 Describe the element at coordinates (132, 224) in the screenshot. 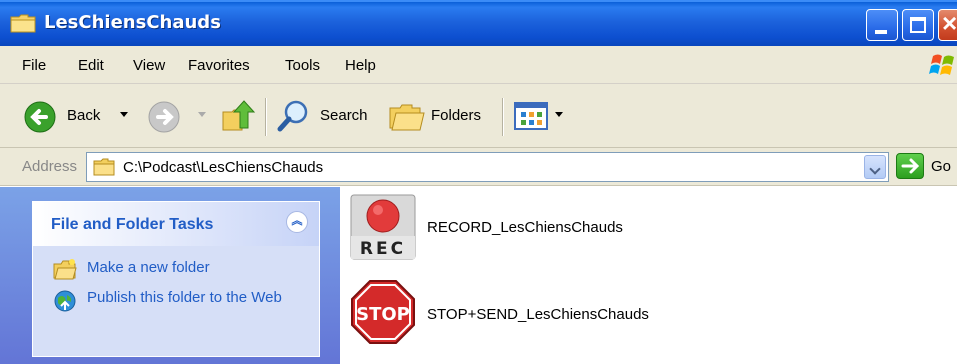

I see `task-panel-title: File and Folder Tasks` at that location.